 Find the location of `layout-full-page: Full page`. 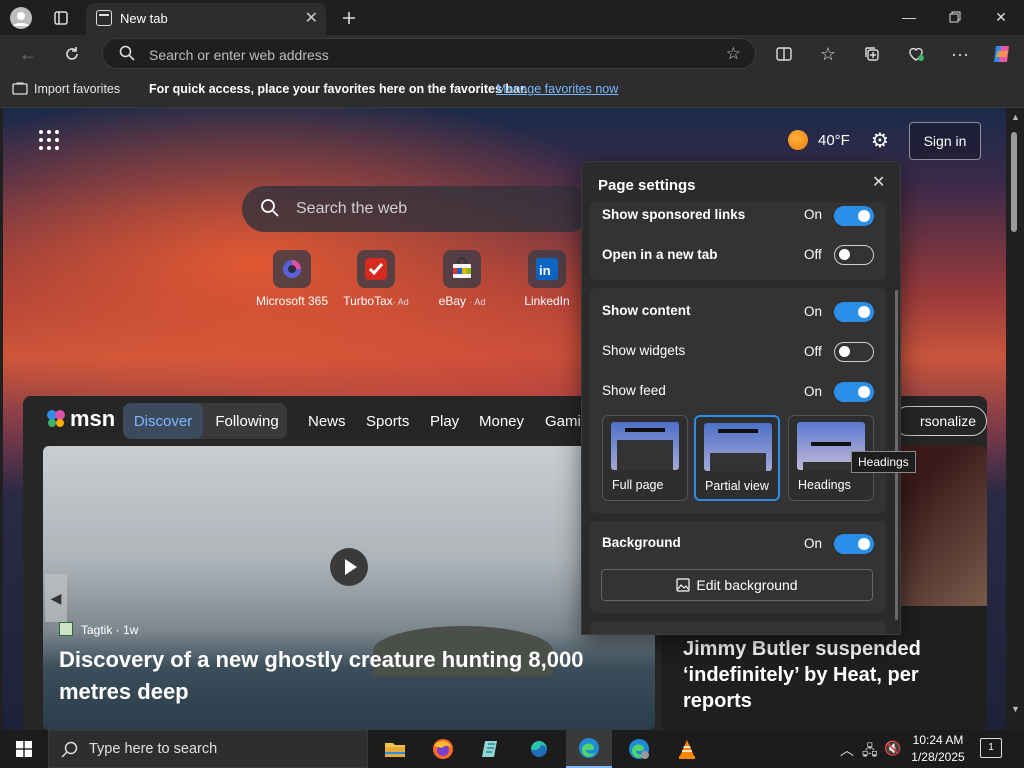

layout-full-page: Full page is located at coordinates (645, 458).